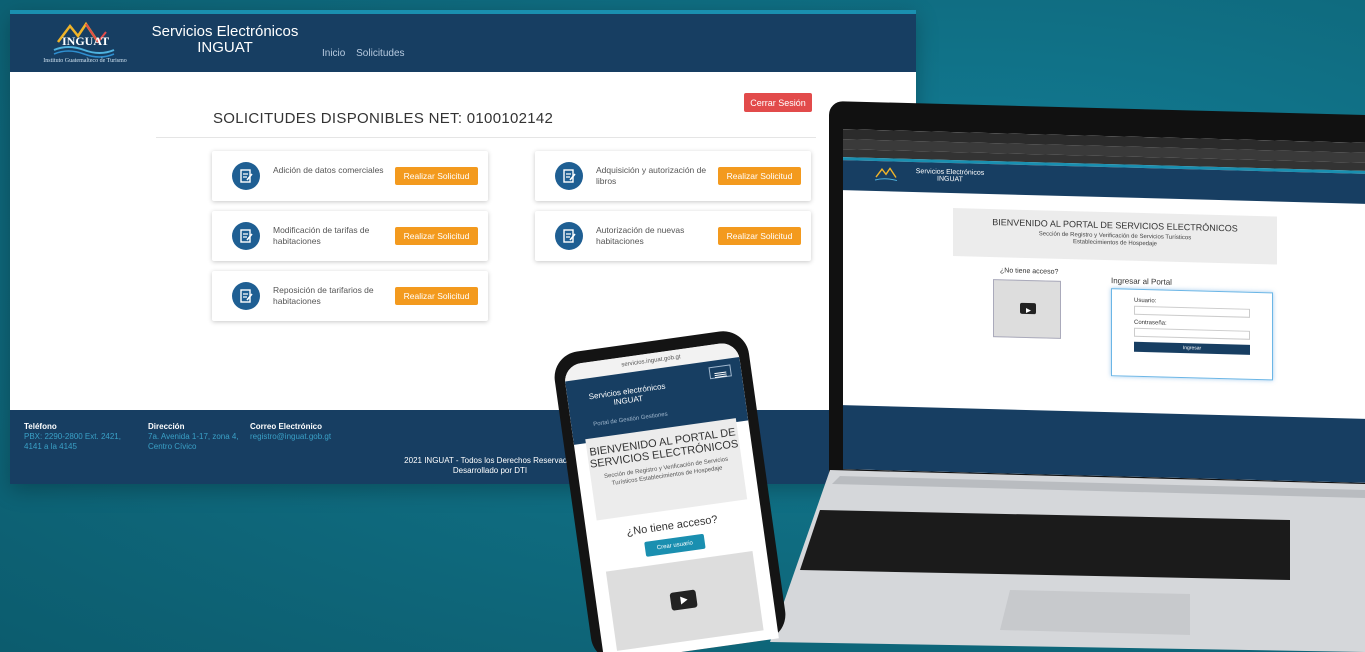  I want to click on laptop-login-form: Usuario: Contraseña: Ingresar, so click(1192, 334).